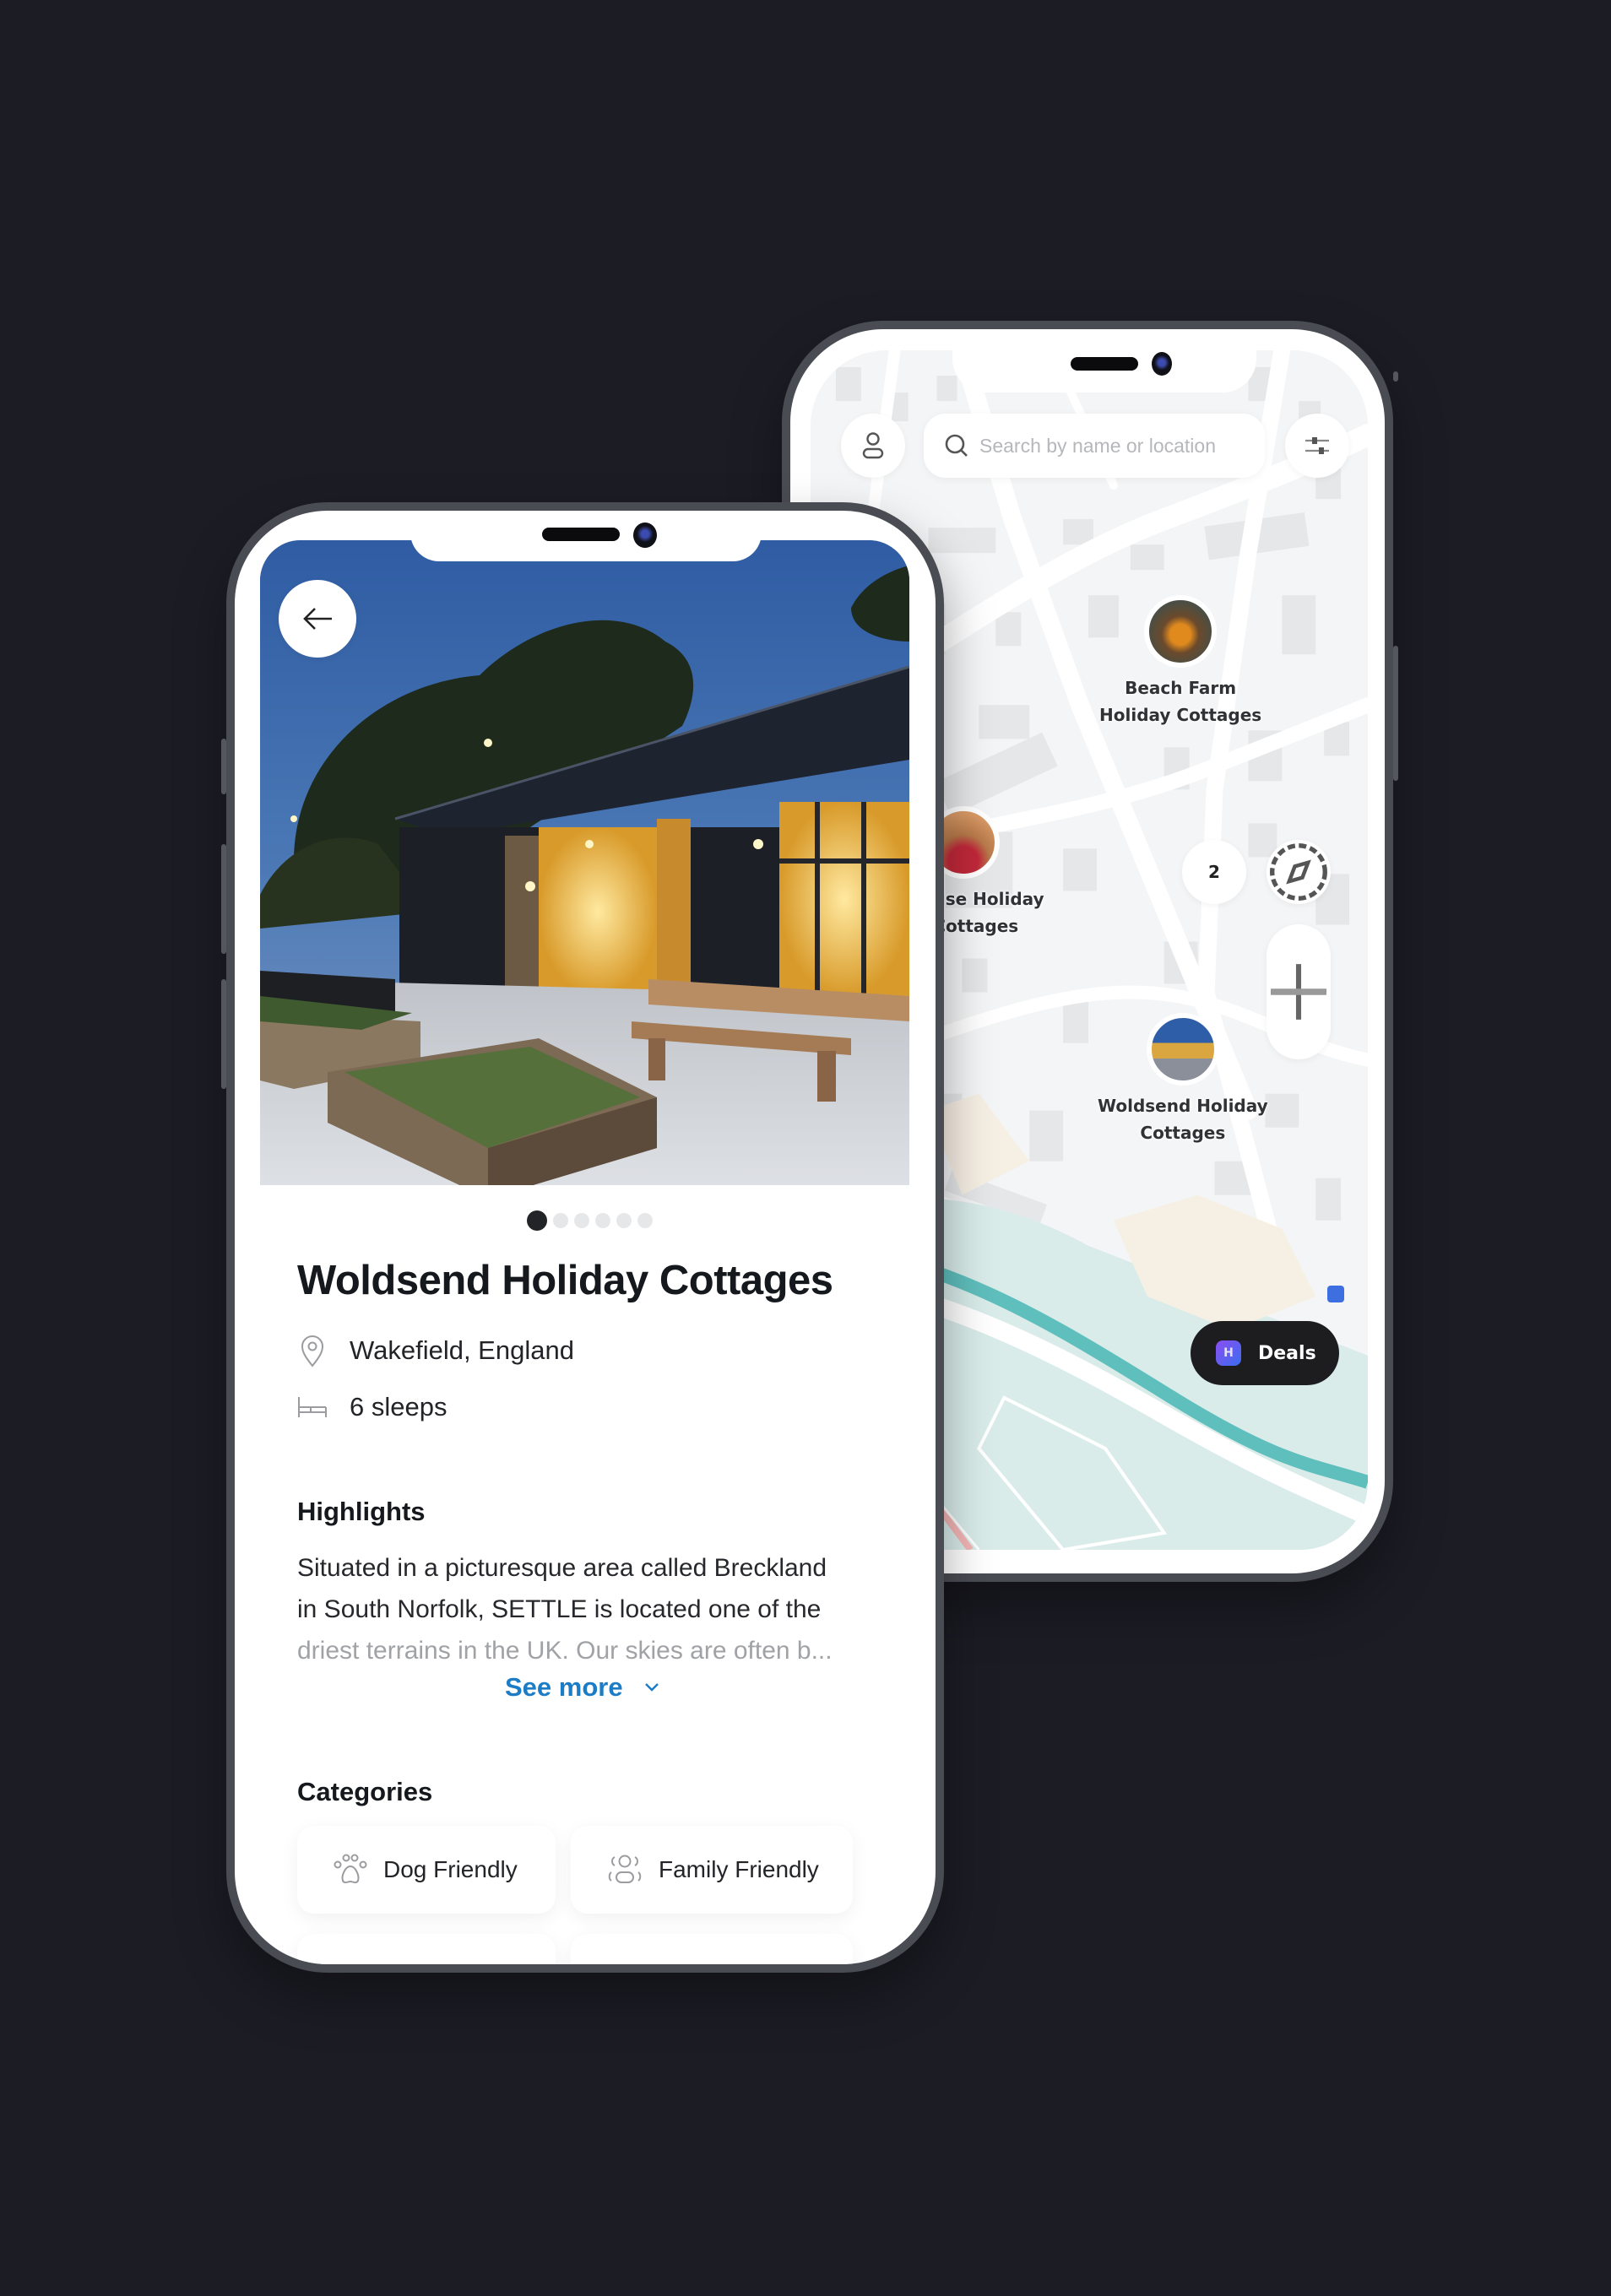 The height and width of the screenshot is (2296, 1611). Describe the element at coordinates (624, 1870) in the screenshot. I see `family-icon` at that location.